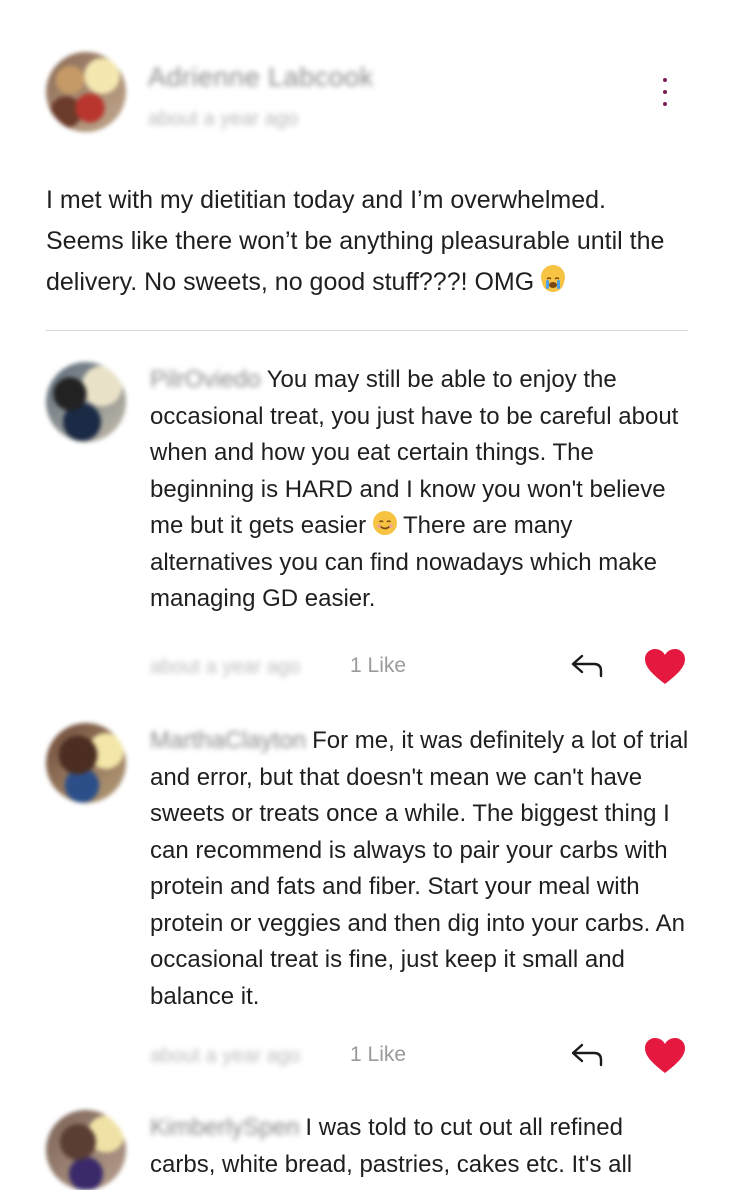 Image resolution: width=735 pixels, height=1190 pixels. I want to click on divider, so click(367, 330).